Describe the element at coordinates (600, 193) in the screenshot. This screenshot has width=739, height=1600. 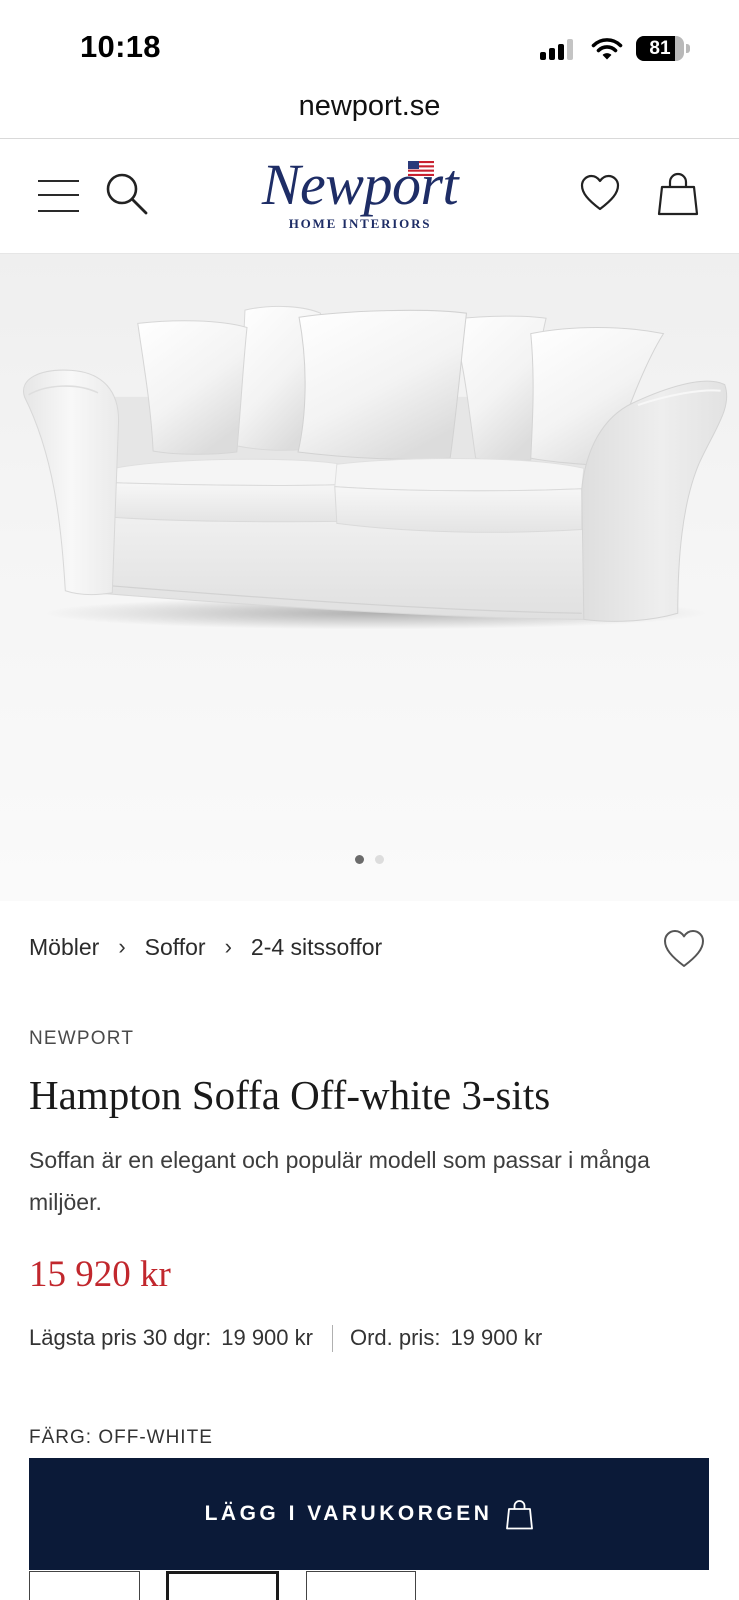
I see `heart-icon` at that location.